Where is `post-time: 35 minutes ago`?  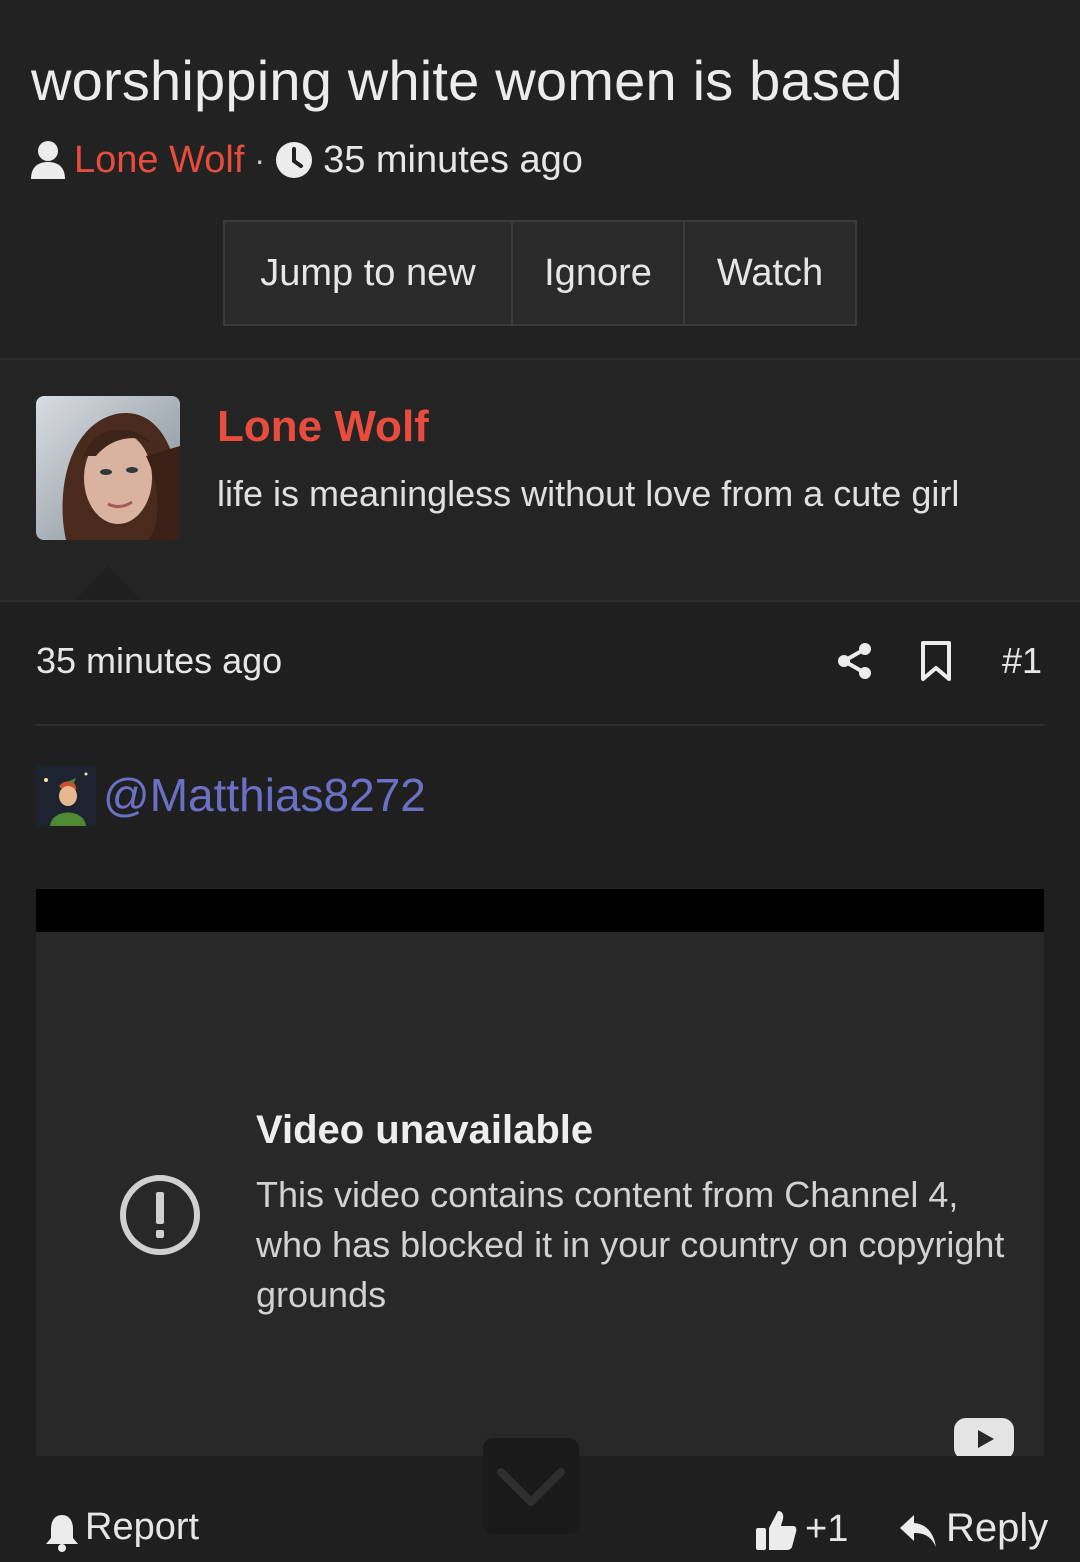 post-time: 35 minutes ago is located at coordinates (159, 661).